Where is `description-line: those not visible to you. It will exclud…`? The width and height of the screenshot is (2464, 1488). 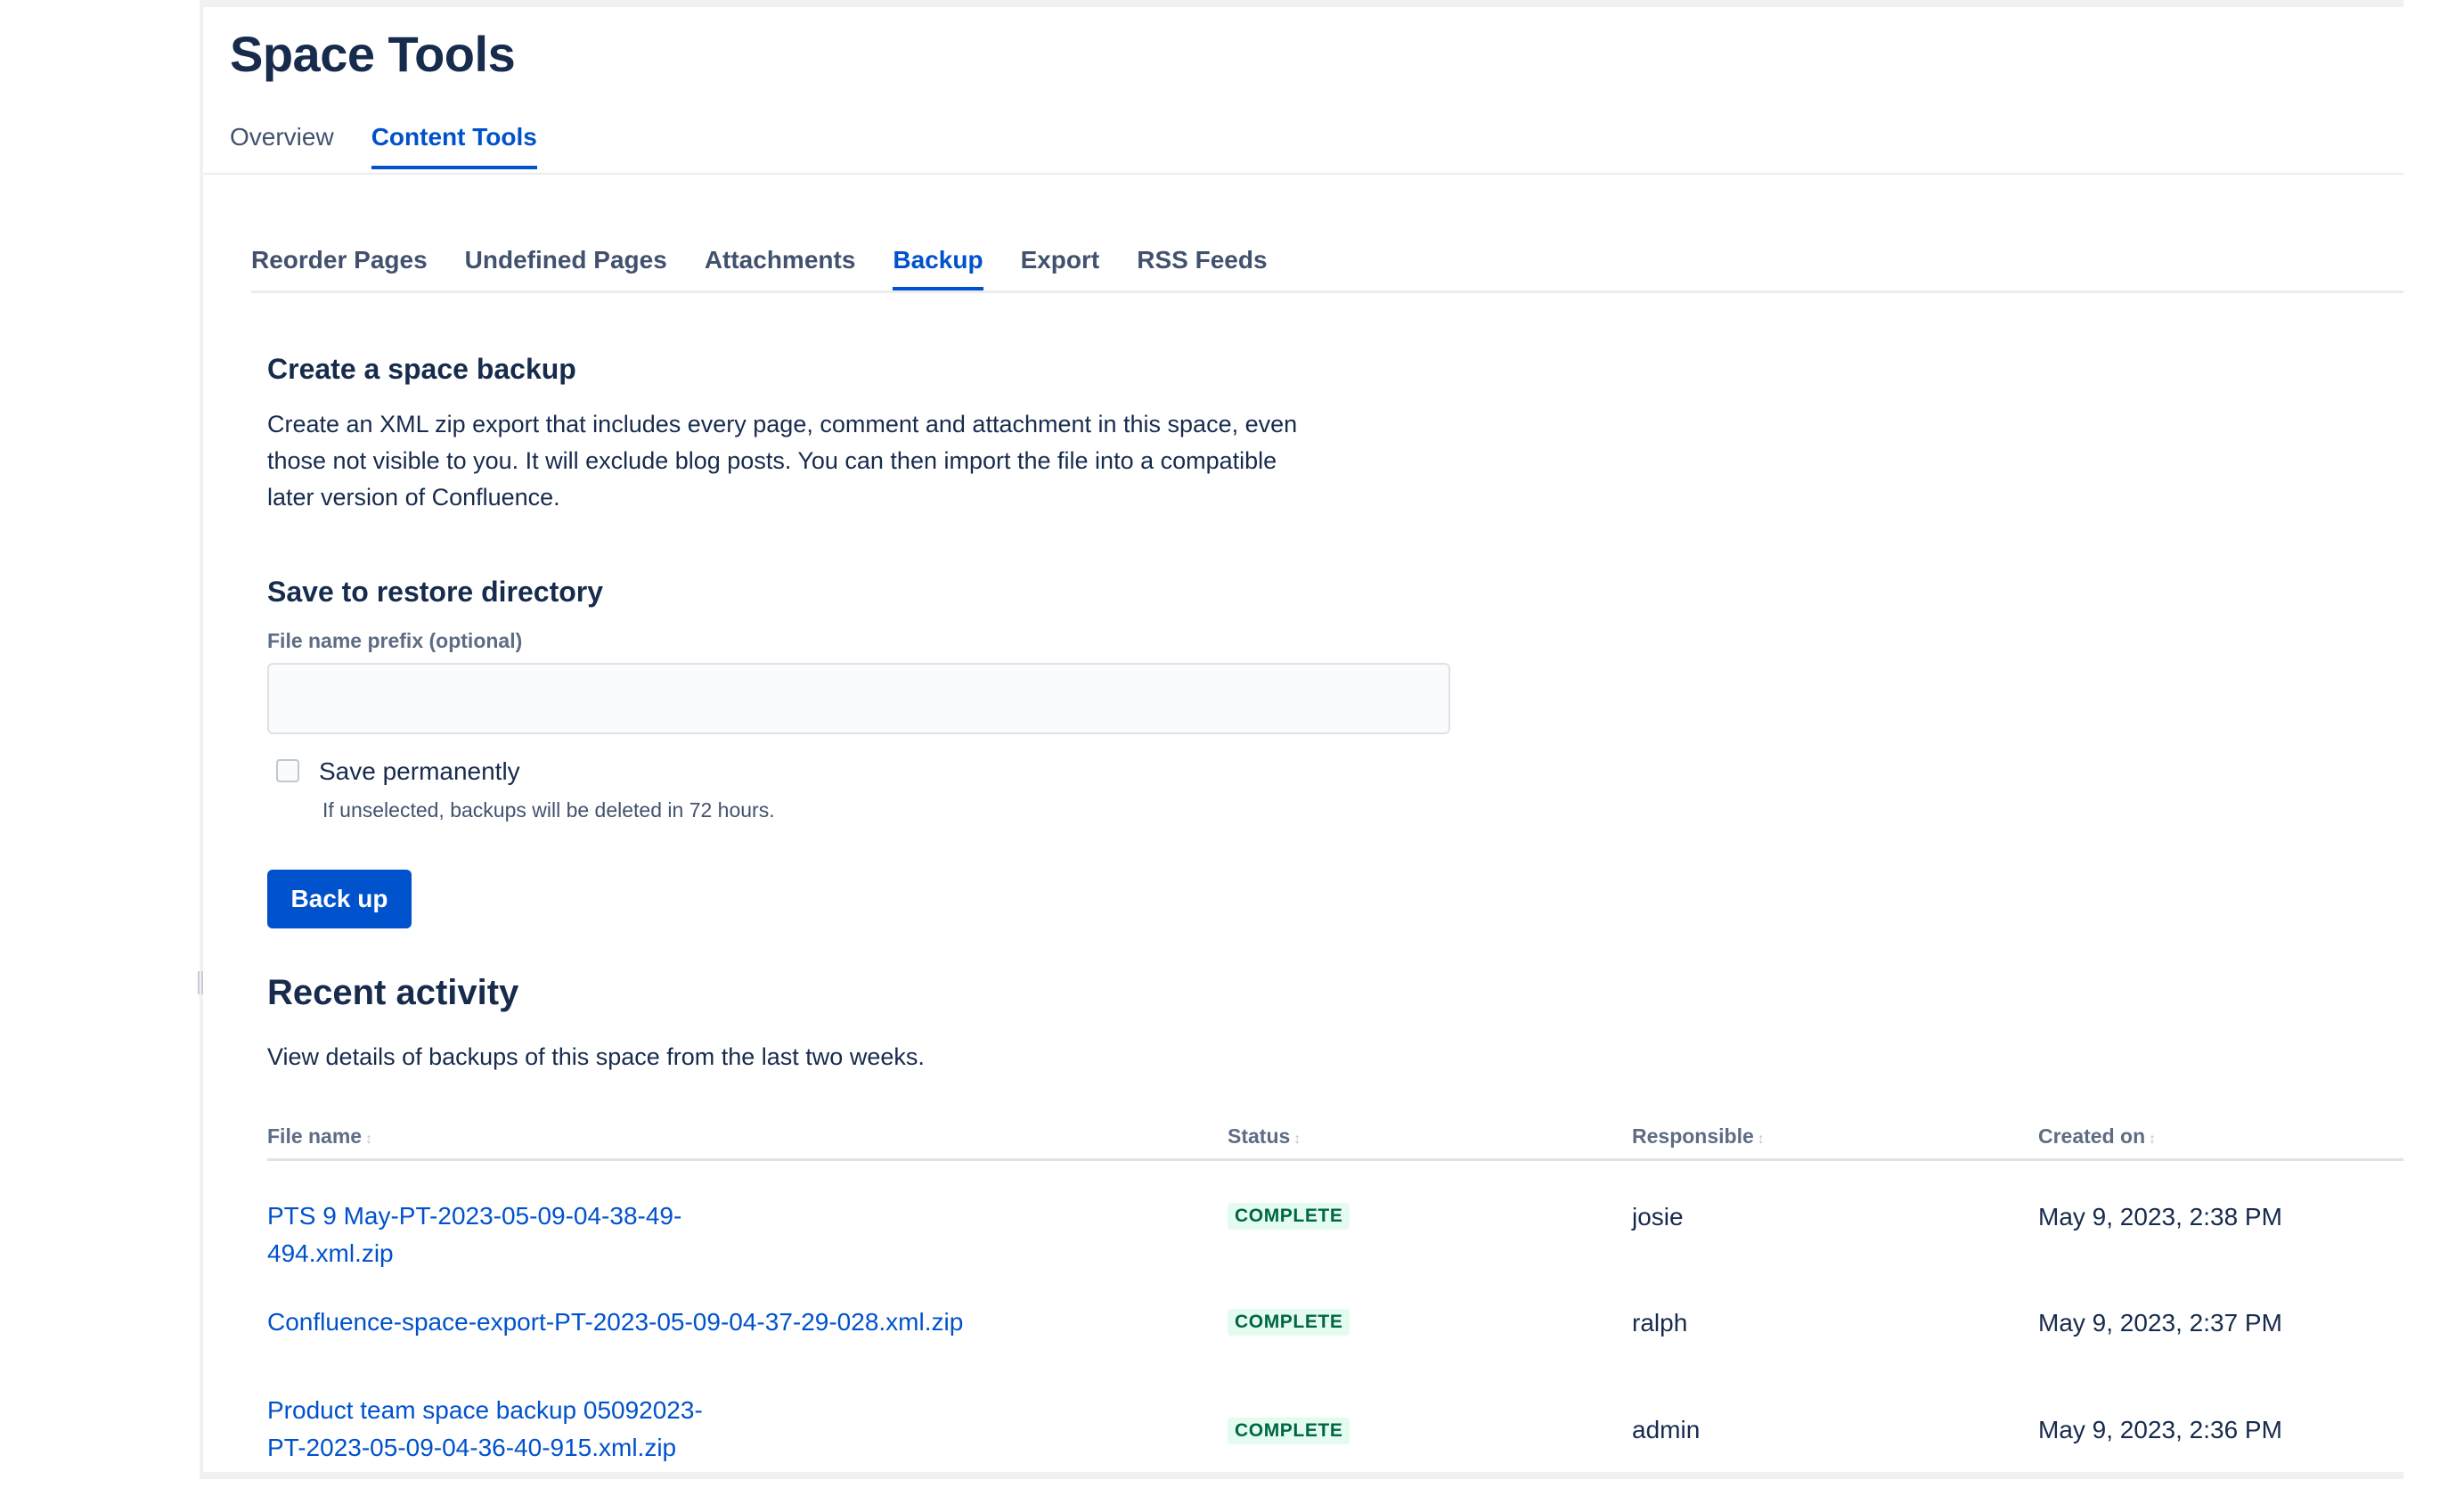
description-line: those not visible to you. It will exclud… is located at coordinates (772, 460).